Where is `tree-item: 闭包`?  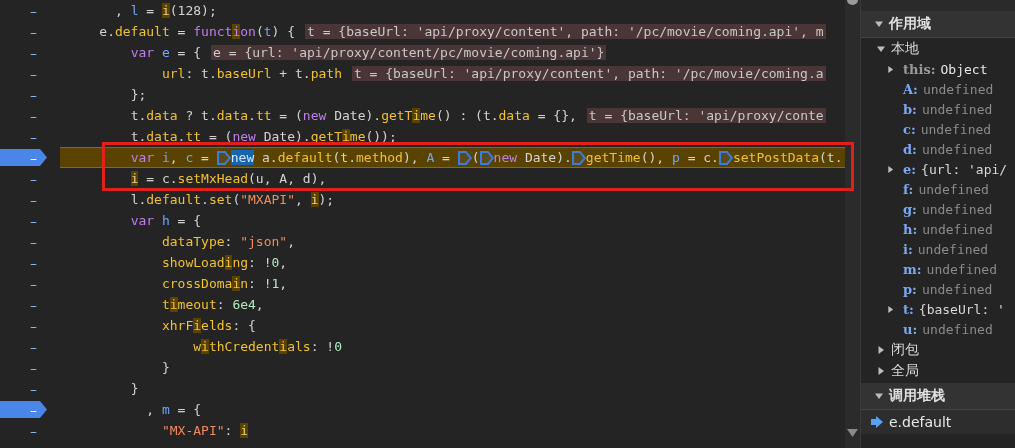
tree-item: 闭包 is located at coordinates (938, 349).